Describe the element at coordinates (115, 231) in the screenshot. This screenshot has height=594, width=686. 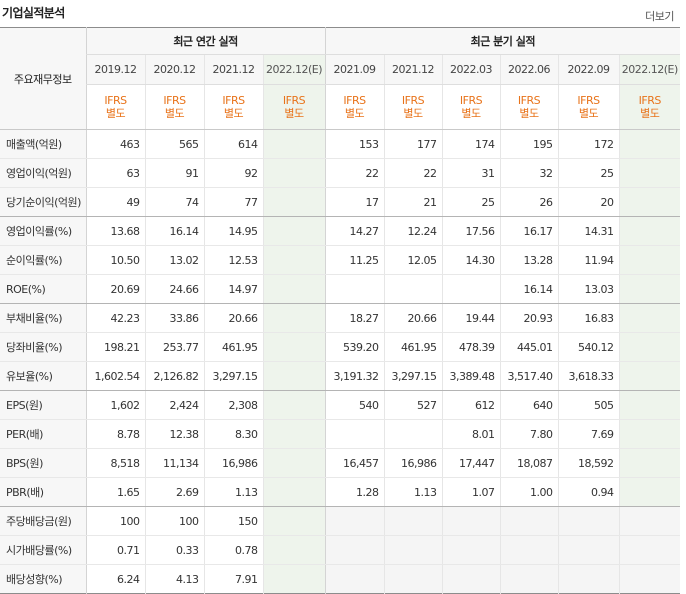
I see `annual-cell: 13.68` at that location.